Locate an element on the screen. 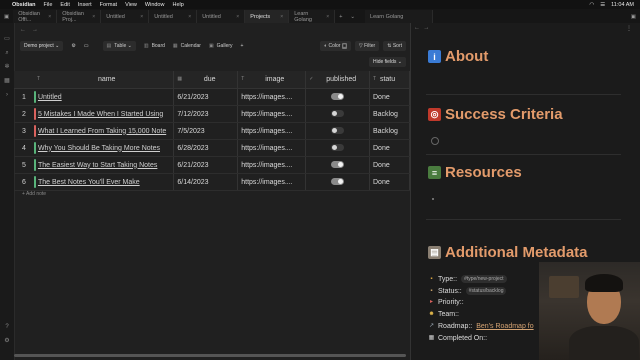 This screenshot has height=360, width=640. project-settings-icon: ⚙ is located at coordinates (73, 46).